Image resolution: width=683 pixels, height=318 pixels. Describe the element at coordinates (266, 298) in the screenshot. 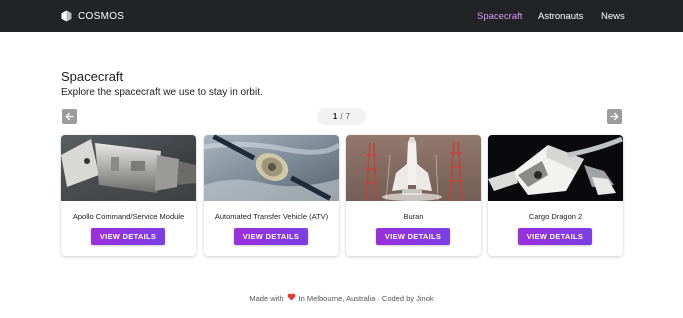

I see `footer-prefix: Made with` at that location.